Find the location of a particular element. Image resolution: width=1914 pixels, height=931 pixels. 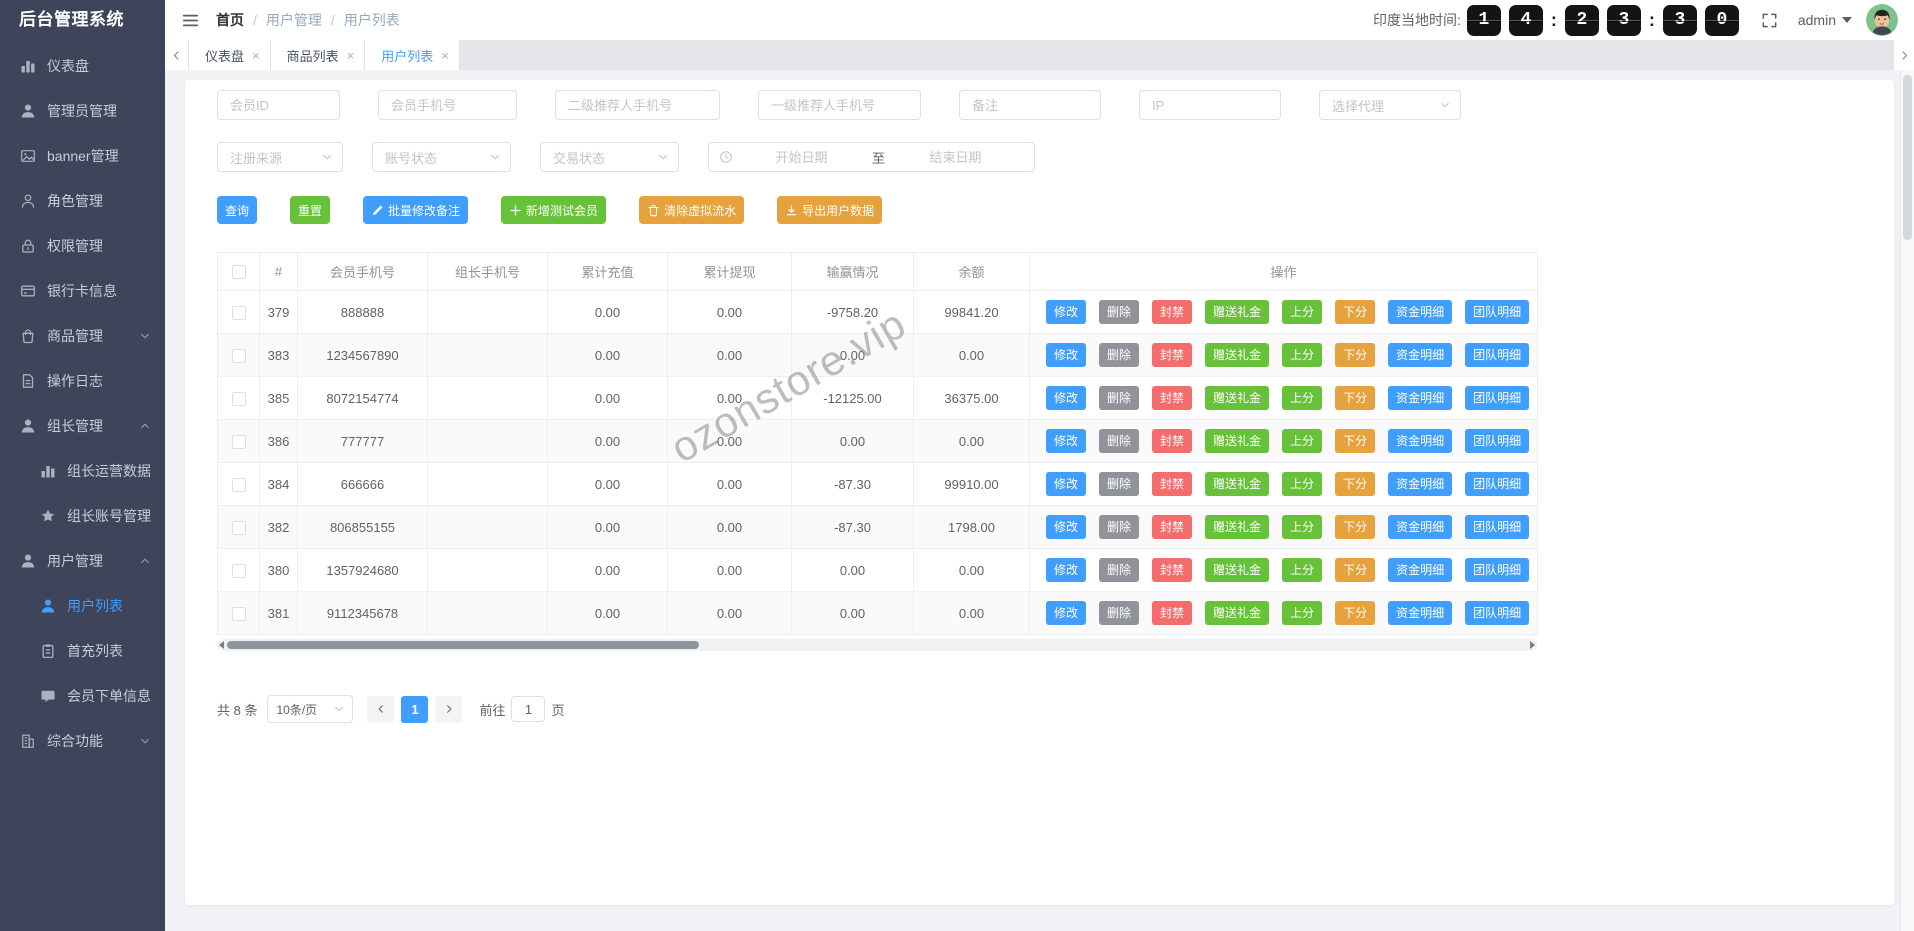

date-range-picker: 至 is located at coordinates (871, 157).